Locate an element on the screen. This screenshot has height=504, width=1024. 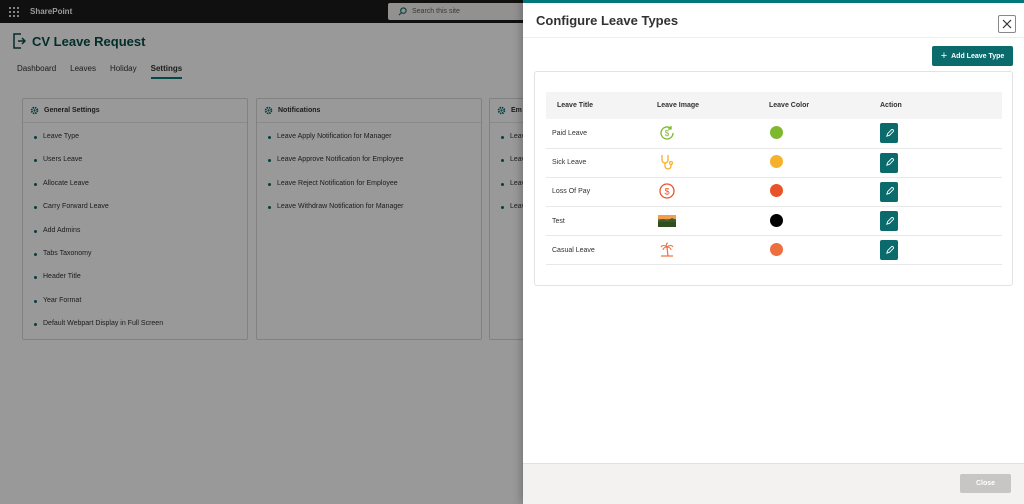
panel-footer: Close is located at coordinates (773, 483).